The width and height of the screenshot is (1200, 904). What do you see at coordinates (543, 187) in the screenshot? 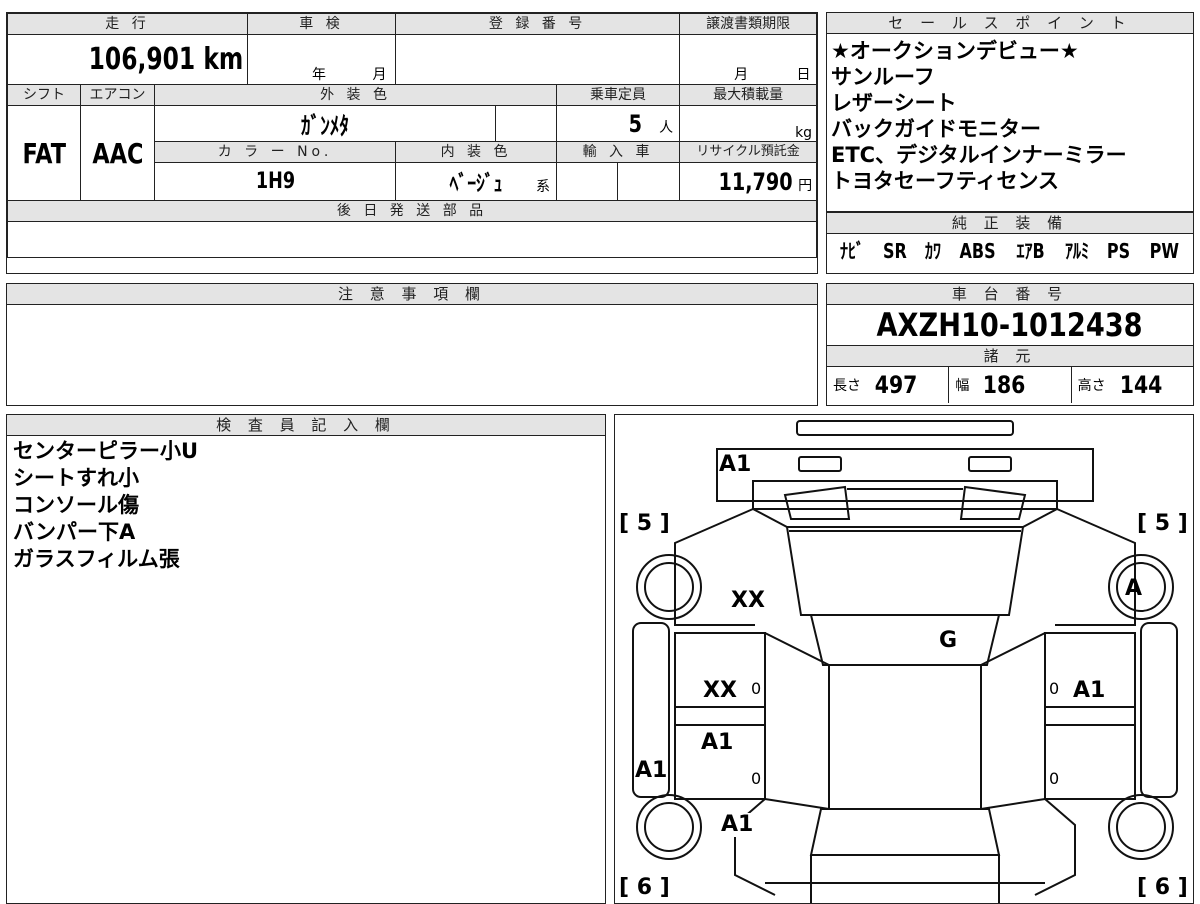
I see `interior-suffix: 系` at bounding box center [543, 187].